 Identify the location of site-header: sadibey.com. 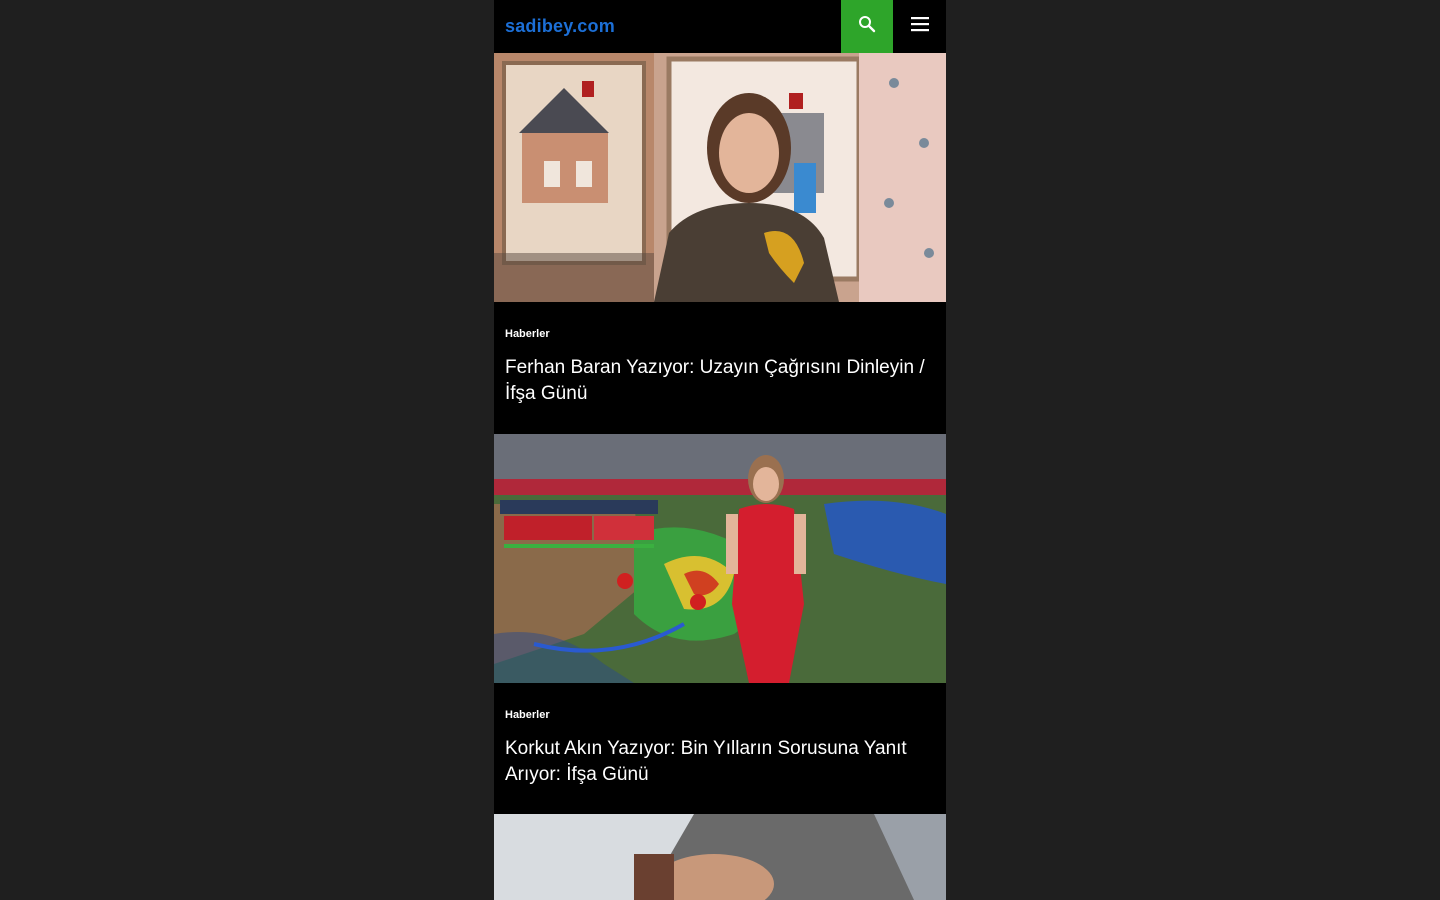
(720, 26).